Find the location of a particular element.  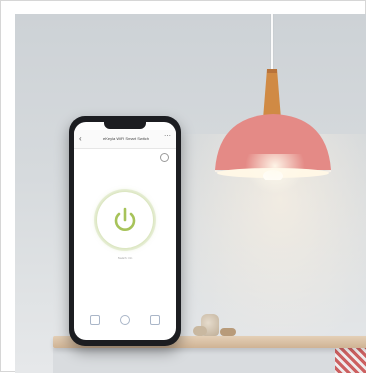

app-bottom-nav is located at coordinates (125, 324).